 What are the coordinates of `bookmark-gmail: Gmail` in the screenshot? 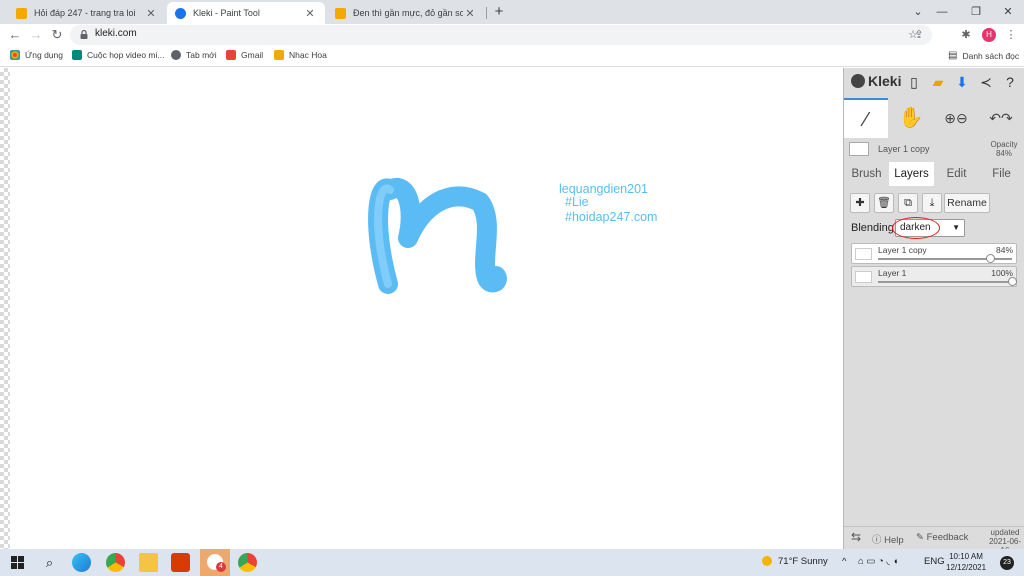 It's located at (244, 55).